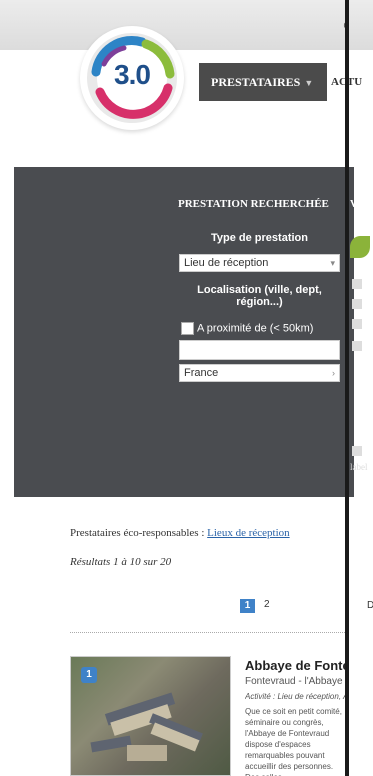  I want to click on type-label: Type de prestation, so click(259, 238).